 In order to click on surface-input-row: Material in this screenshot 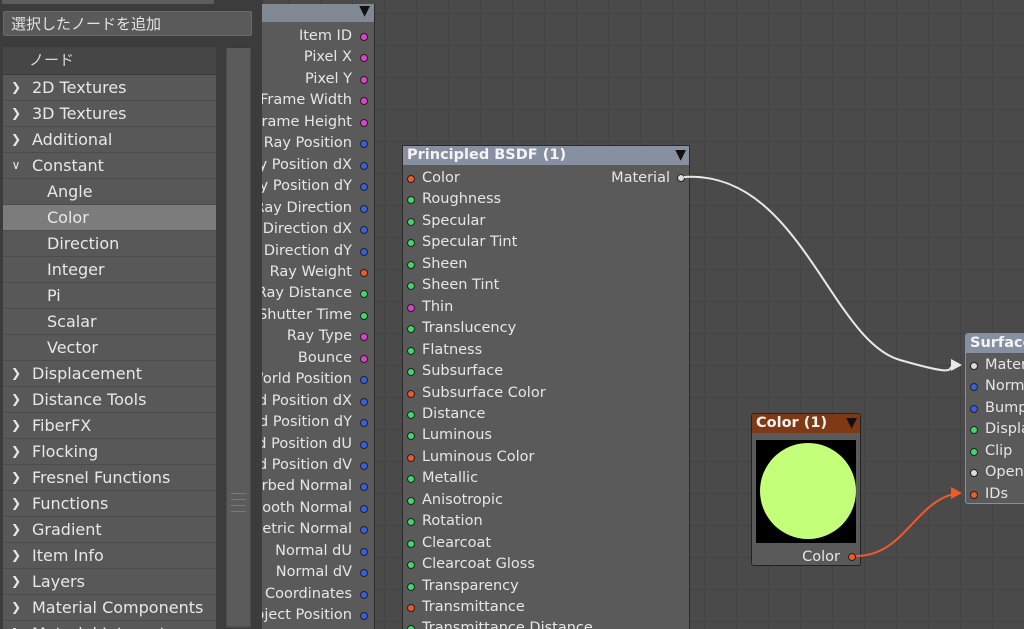, I will do `click(995, 365)`.